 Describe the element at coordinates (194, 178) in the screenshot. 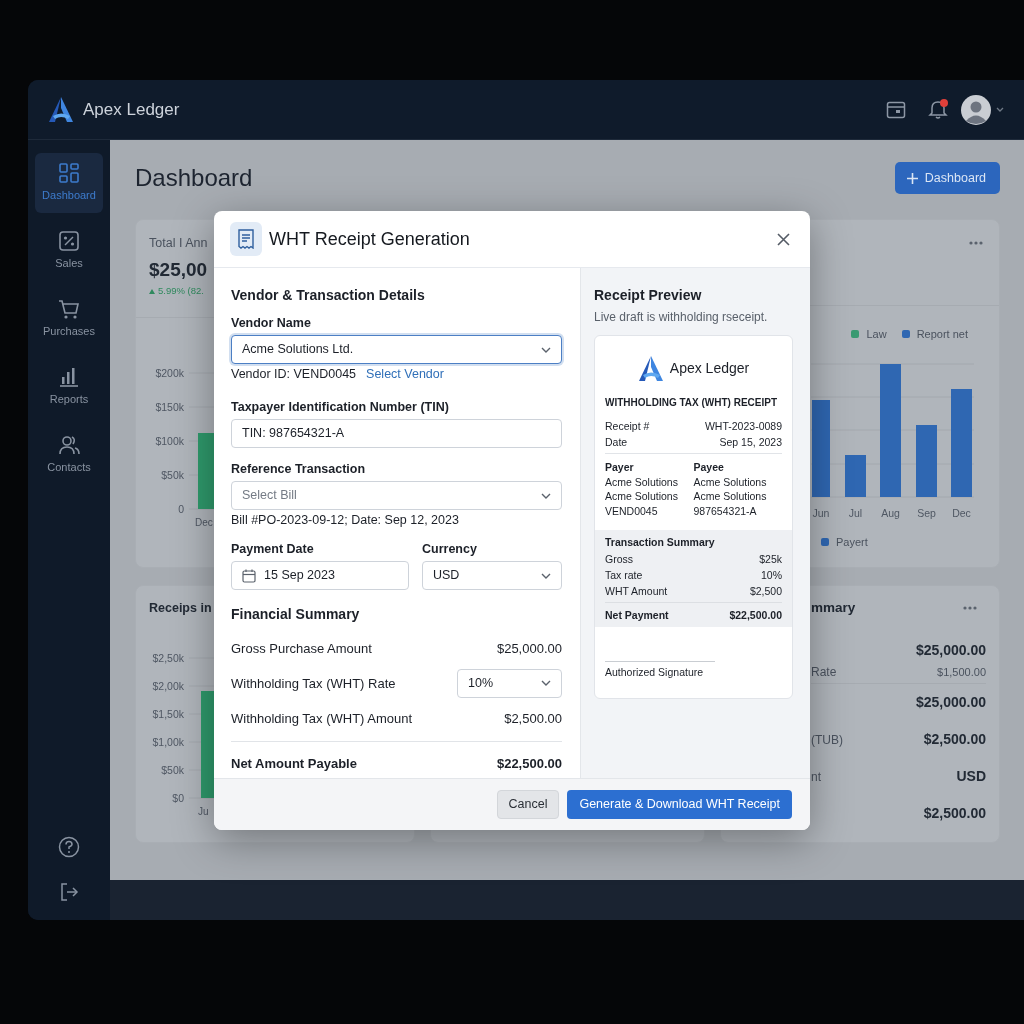

I see `page-title: Dashboard` at that location.